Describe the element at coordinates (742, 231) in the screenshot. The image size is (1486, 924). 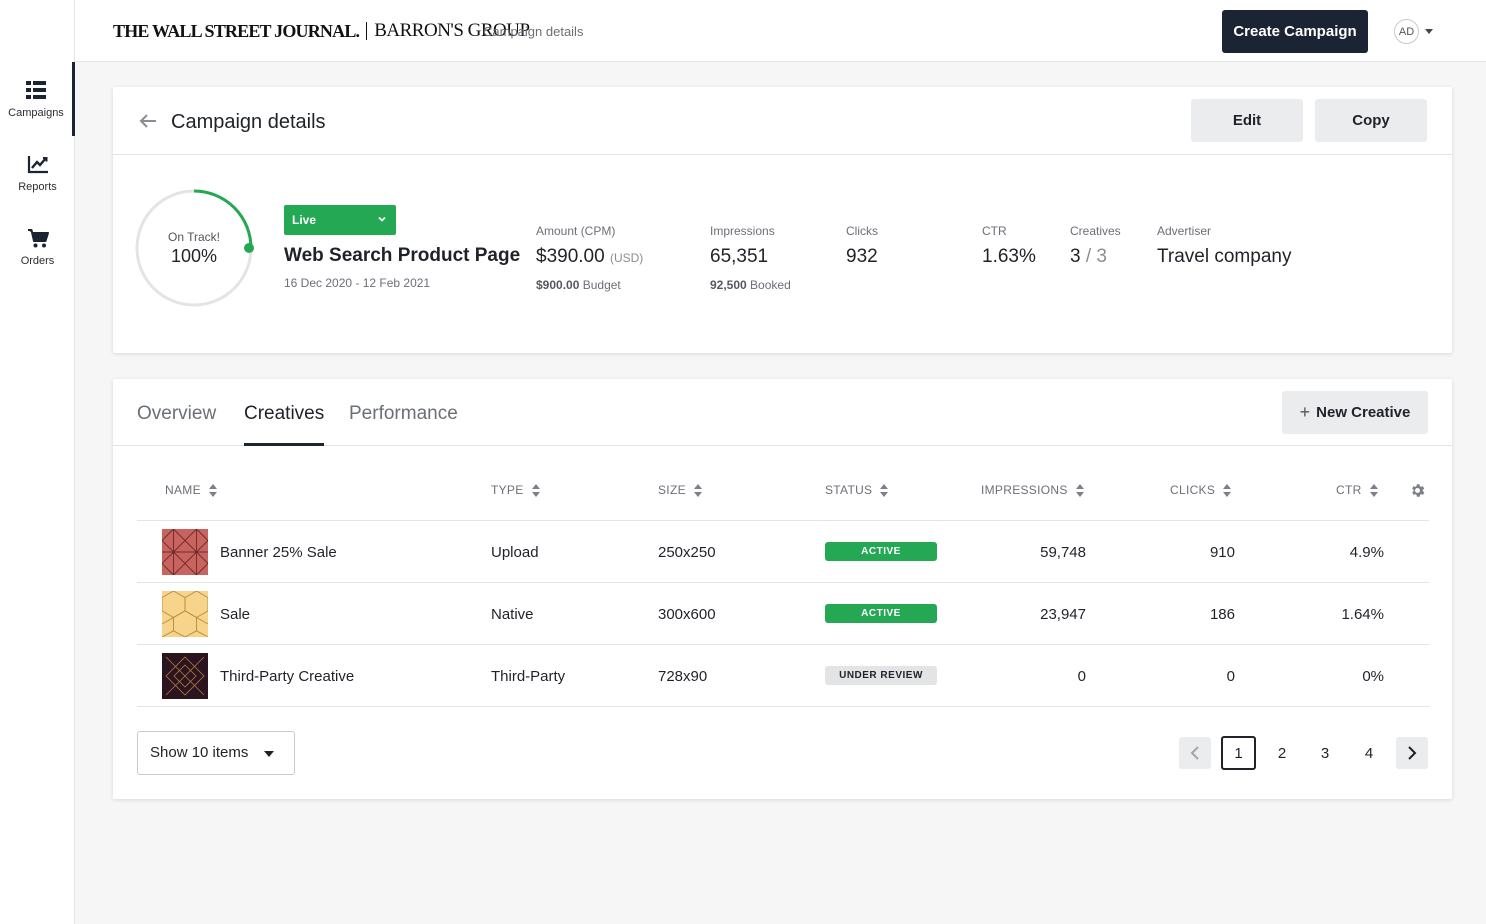
I see `stat-label: Impressions` at that location.